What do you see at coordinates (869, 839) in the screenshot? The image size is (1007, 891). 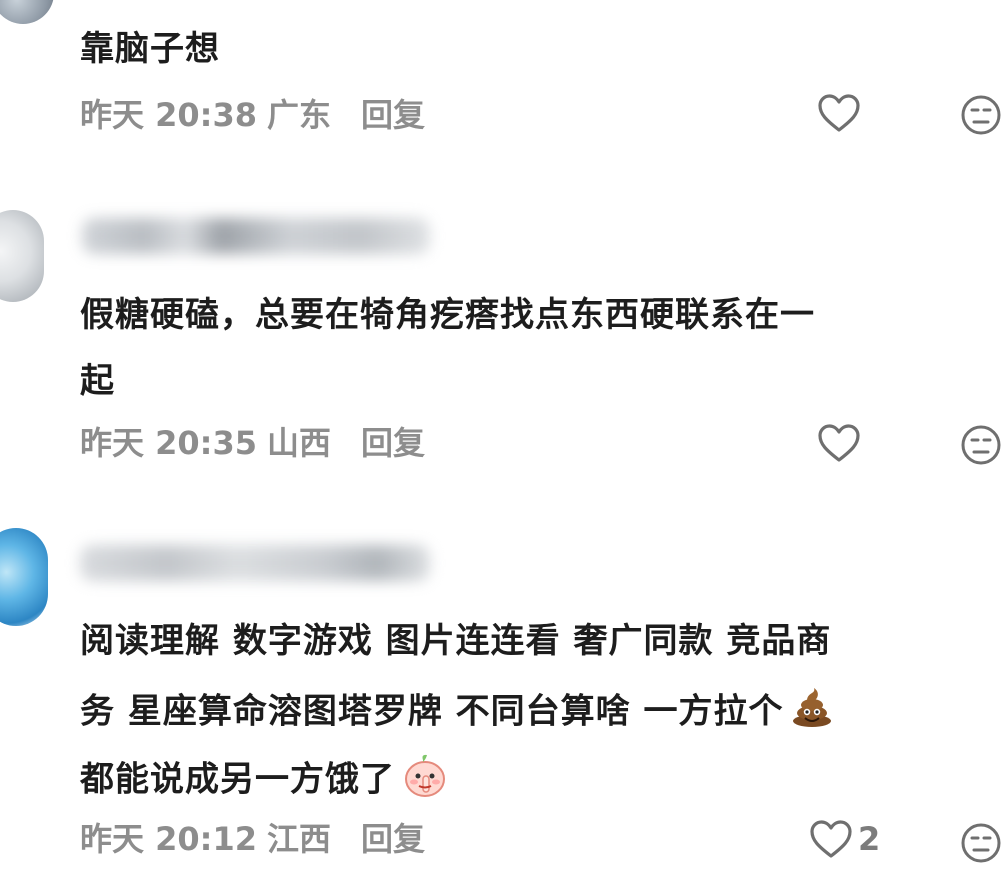 I see `like-count: 2` at bounding box center [869, 839].